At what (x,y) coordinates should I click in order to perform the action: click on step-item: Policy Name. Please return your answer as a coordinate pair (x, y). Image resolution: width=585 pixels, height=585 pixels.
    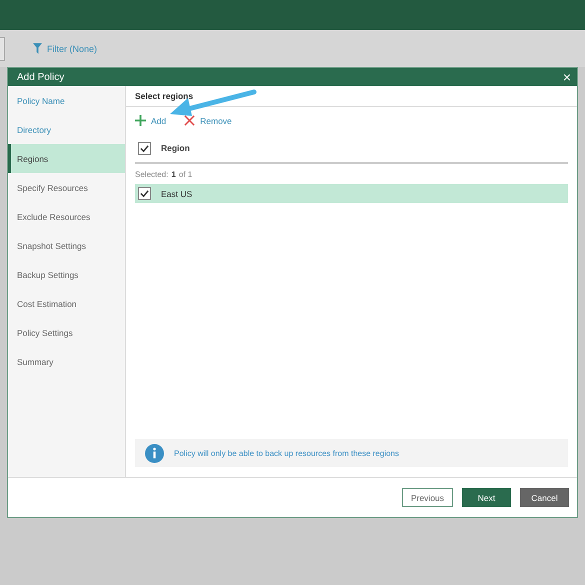
    Looking at the image, I should click on (66, 100).